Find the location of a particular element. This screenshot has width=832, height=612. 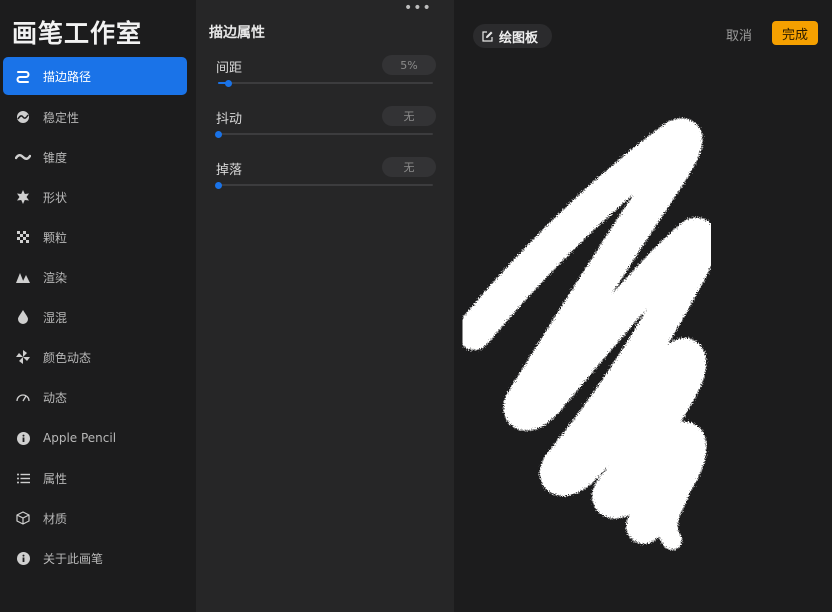

sidebar-item-label: 颗粒 is located at coordinates (55, 237).